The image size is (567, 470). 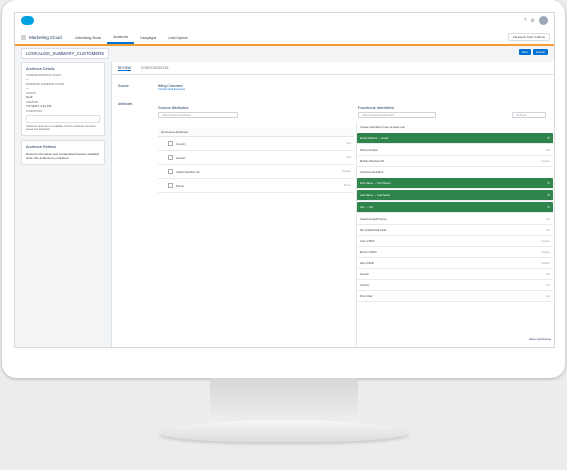 I want to click on source-attr-label: Article Identifier (2), so click(x=188, y=171).